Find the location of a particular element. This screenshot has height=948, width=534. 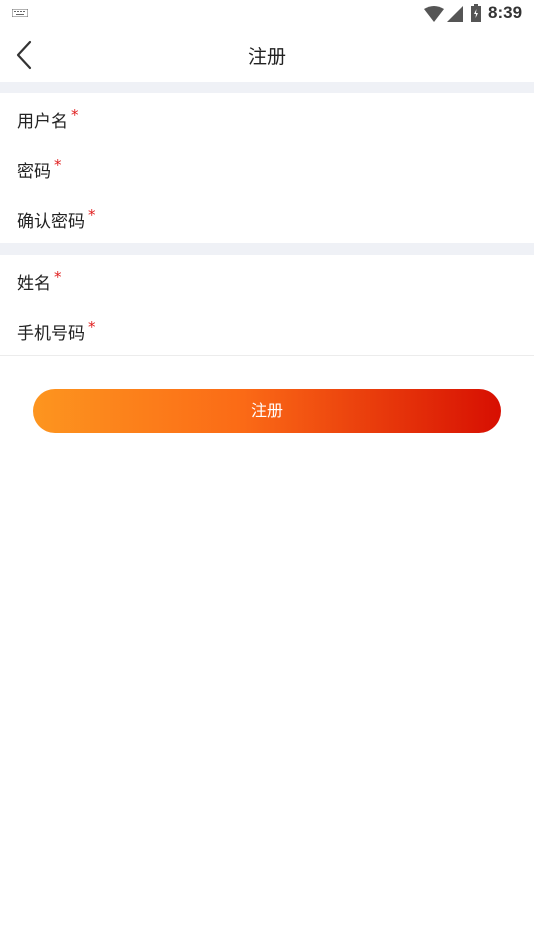

confirm-password-input is located at coordinates (322, 219).